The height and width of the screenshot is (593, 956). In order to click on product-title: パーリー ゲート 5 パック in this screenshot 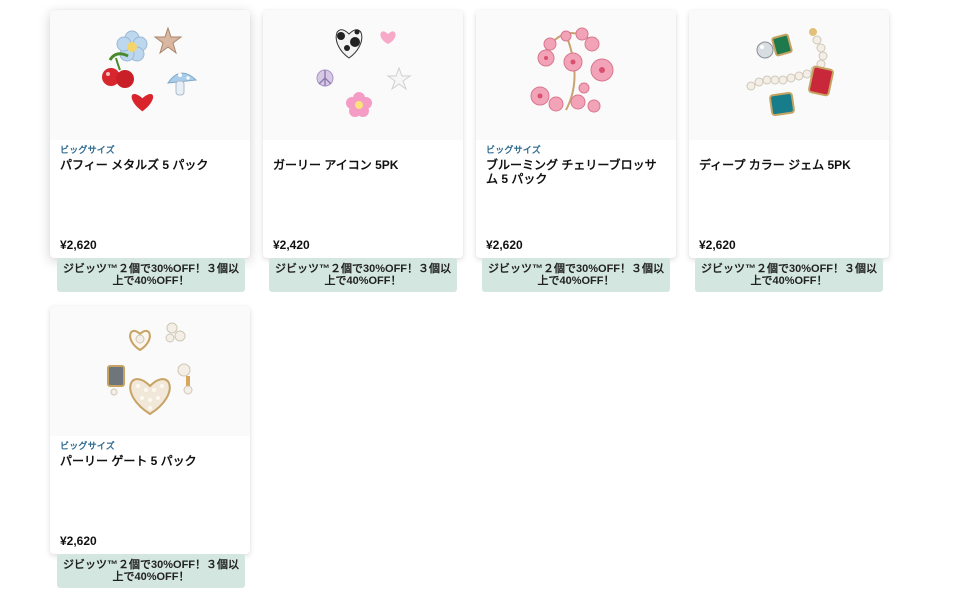, I will do `click(150, 461)`.